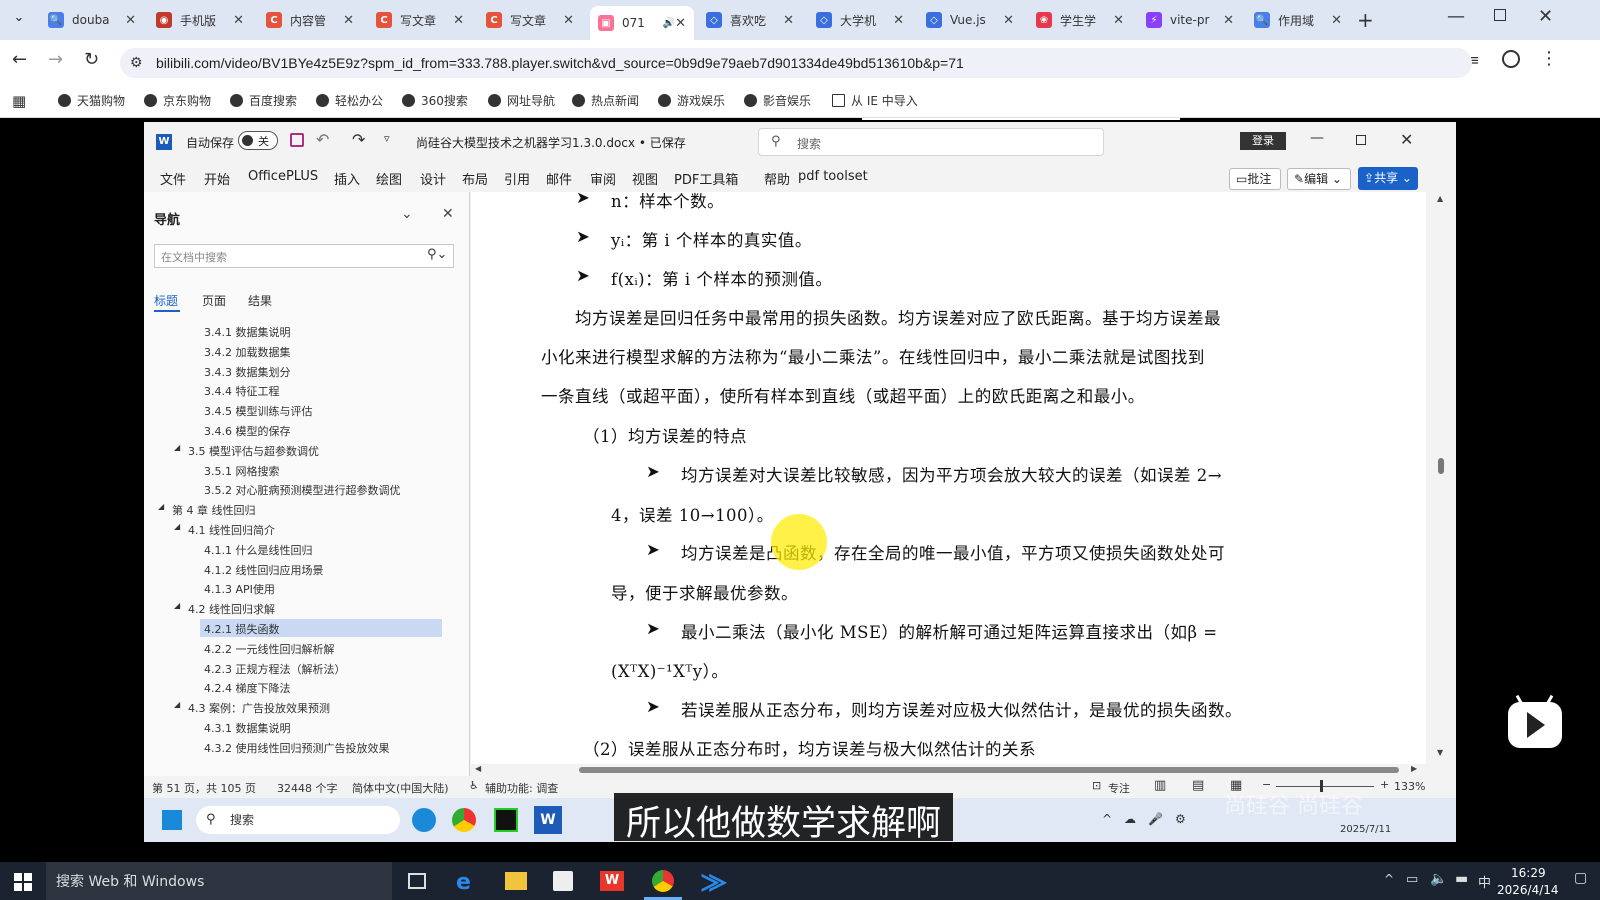  I want to click on bookmark-item: 京东购物, so click(177, 100).